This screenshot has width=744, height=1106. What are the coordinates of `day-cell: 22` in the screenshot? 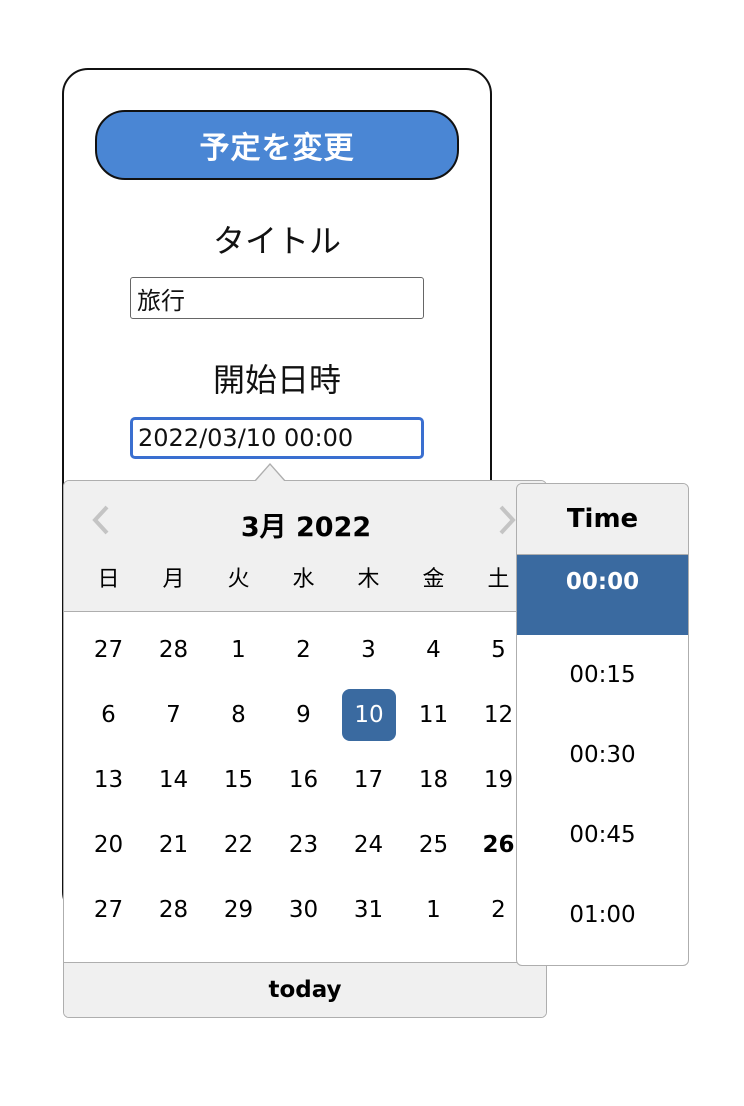 It's located at (238, 845).